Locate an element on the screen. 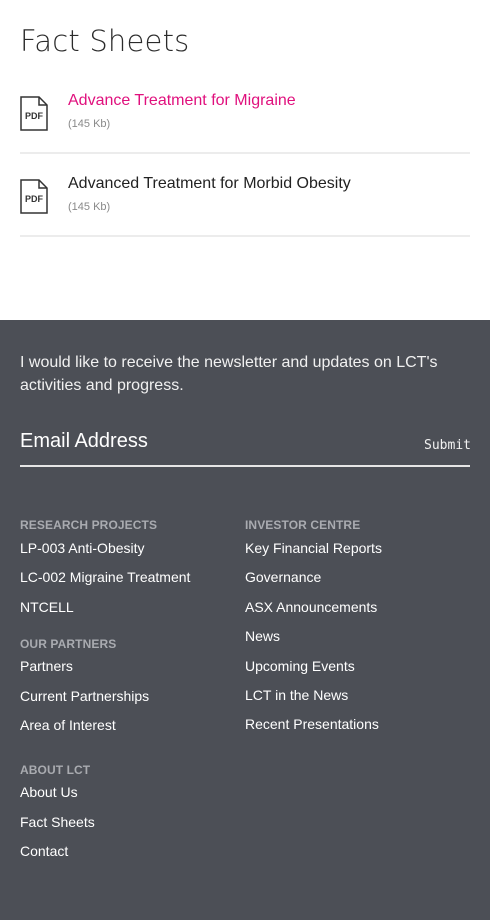 Image resolution: width=490 pixels, height=920 pixels. footer-link: LCT in the News is located at coordinates (296, 695).